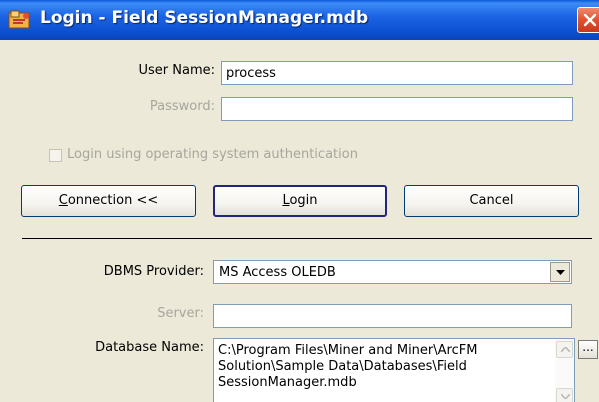 This screenshot has width=599, height=402. I want to click on dropdown-button, so click(560, 272).